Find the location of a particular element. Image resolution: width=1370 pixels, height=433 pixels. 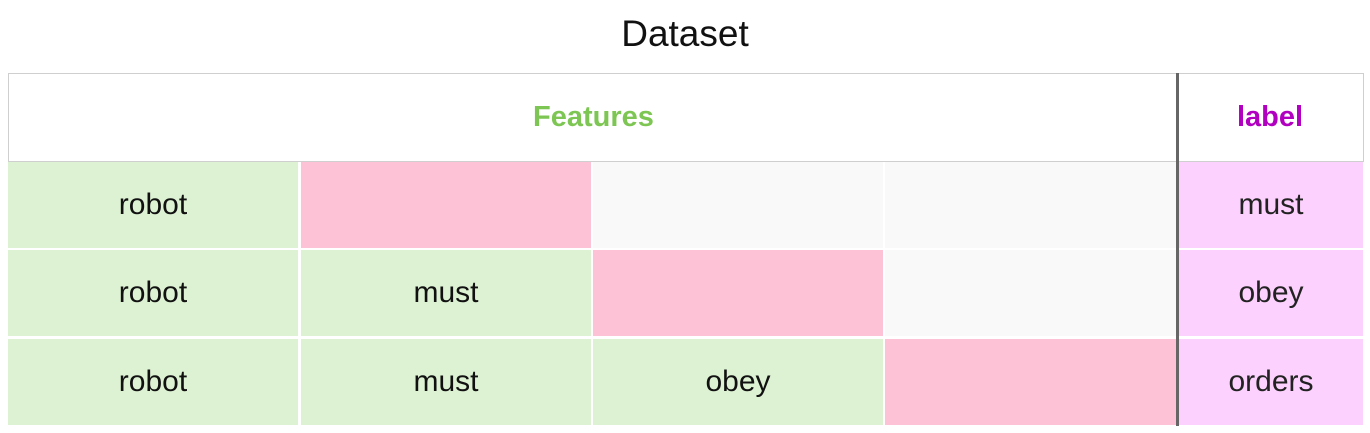

label-divider is located at coordinates (1177, 249).